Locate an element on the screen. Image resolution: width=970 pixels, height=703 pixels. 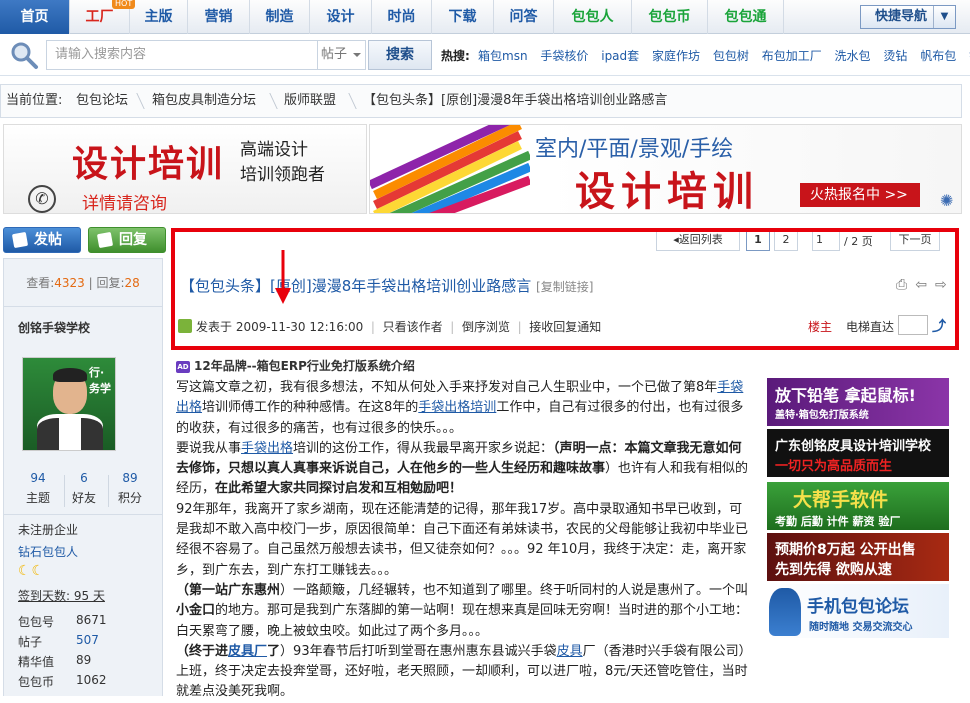
ad-subline: 先到先得 欲购从速 is located at coordinates (833, 570).